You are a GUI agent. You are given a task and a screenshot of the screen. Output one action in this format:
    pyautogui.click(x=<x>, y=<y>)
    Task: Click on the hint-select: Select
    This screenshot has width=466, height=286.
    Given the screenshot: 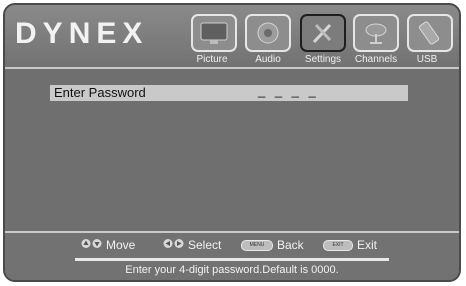 What is the action you would take?
    pyautogui.click(x=192, y=245)
    